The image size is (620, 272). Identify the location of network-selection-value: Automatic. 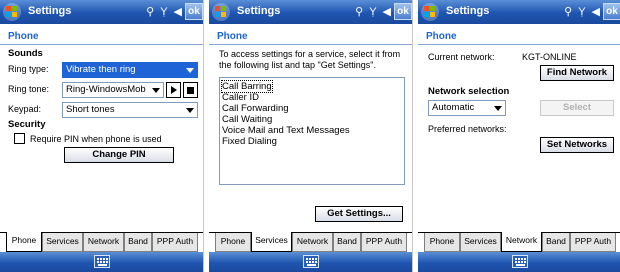
(453, 107).